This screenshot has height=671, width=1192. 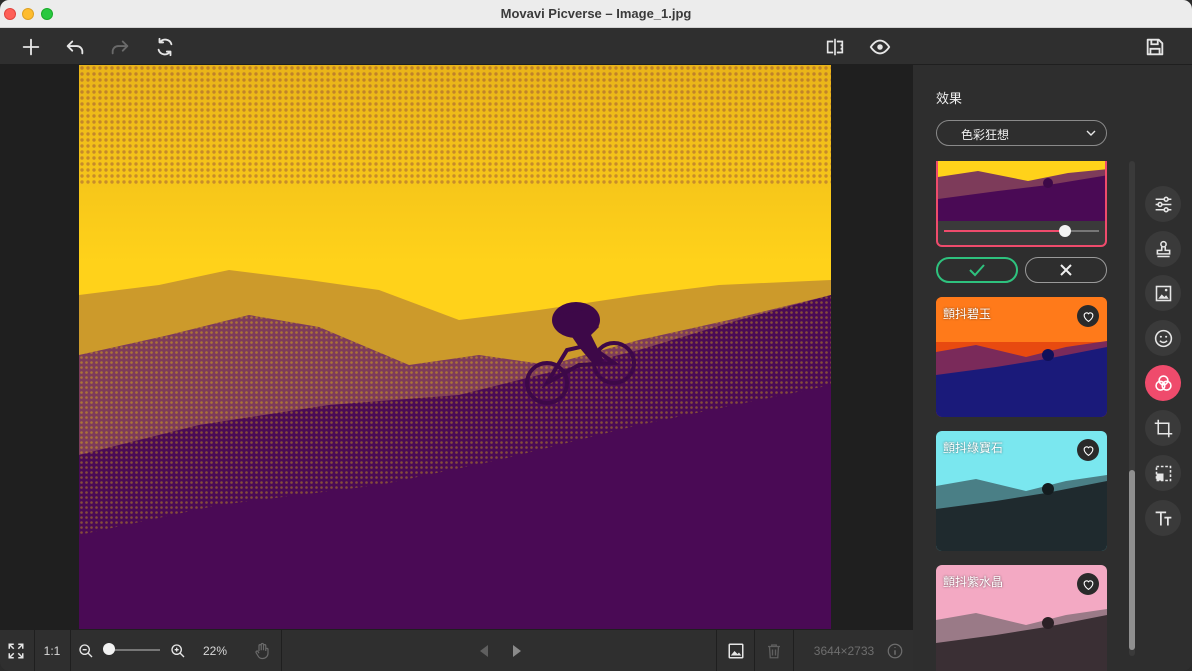 I want to click on tool-rail, so click(x=1166, y=368).